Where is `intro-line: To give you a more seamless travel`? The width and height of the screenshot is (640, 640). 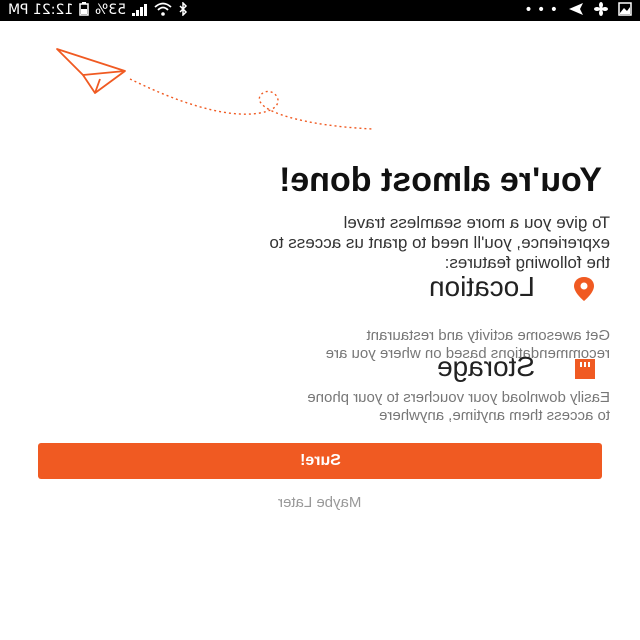
intro-line: To give you a more seamless travel is located at coordinates (476, 222).